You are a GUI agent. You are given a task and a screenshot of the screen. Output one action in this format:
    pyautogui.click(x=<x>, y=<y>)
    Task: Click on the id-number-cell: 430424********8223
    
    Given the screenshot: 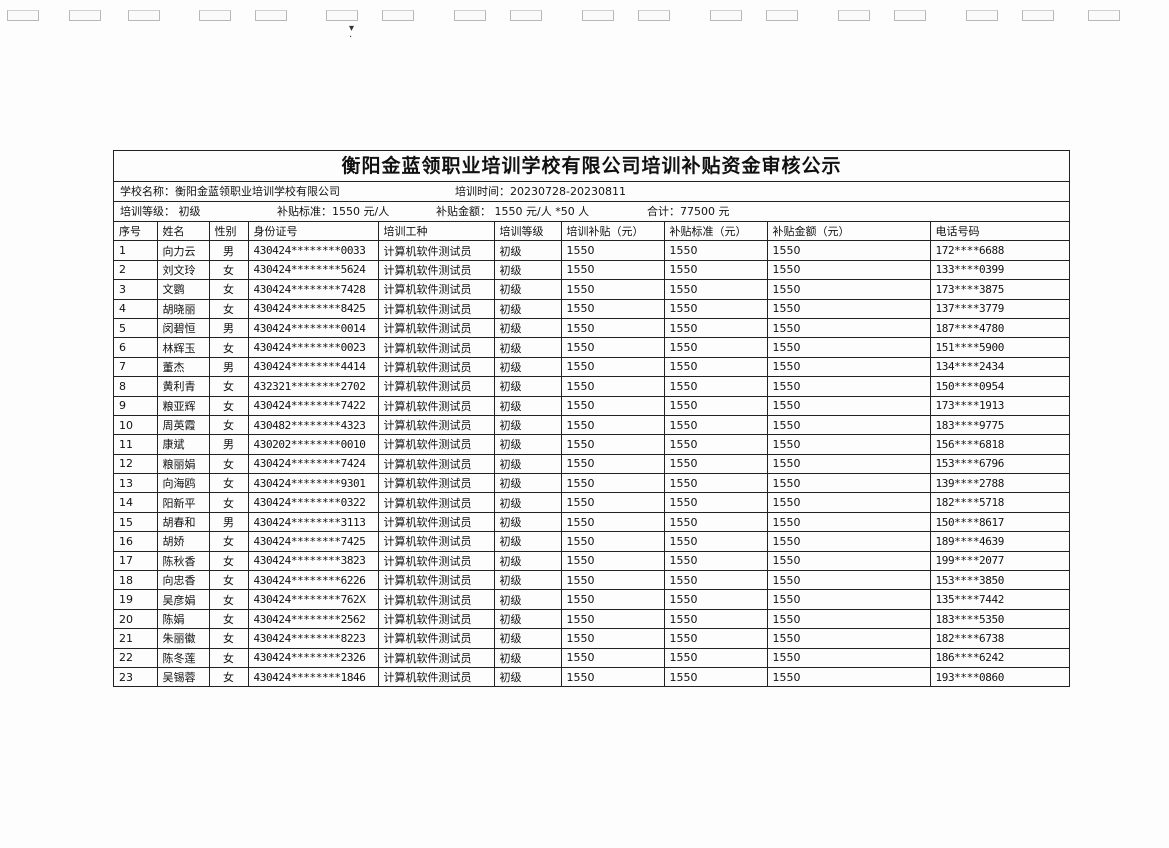 What is the action you would take?
    pyautogui.click(x=313, y=638)
    